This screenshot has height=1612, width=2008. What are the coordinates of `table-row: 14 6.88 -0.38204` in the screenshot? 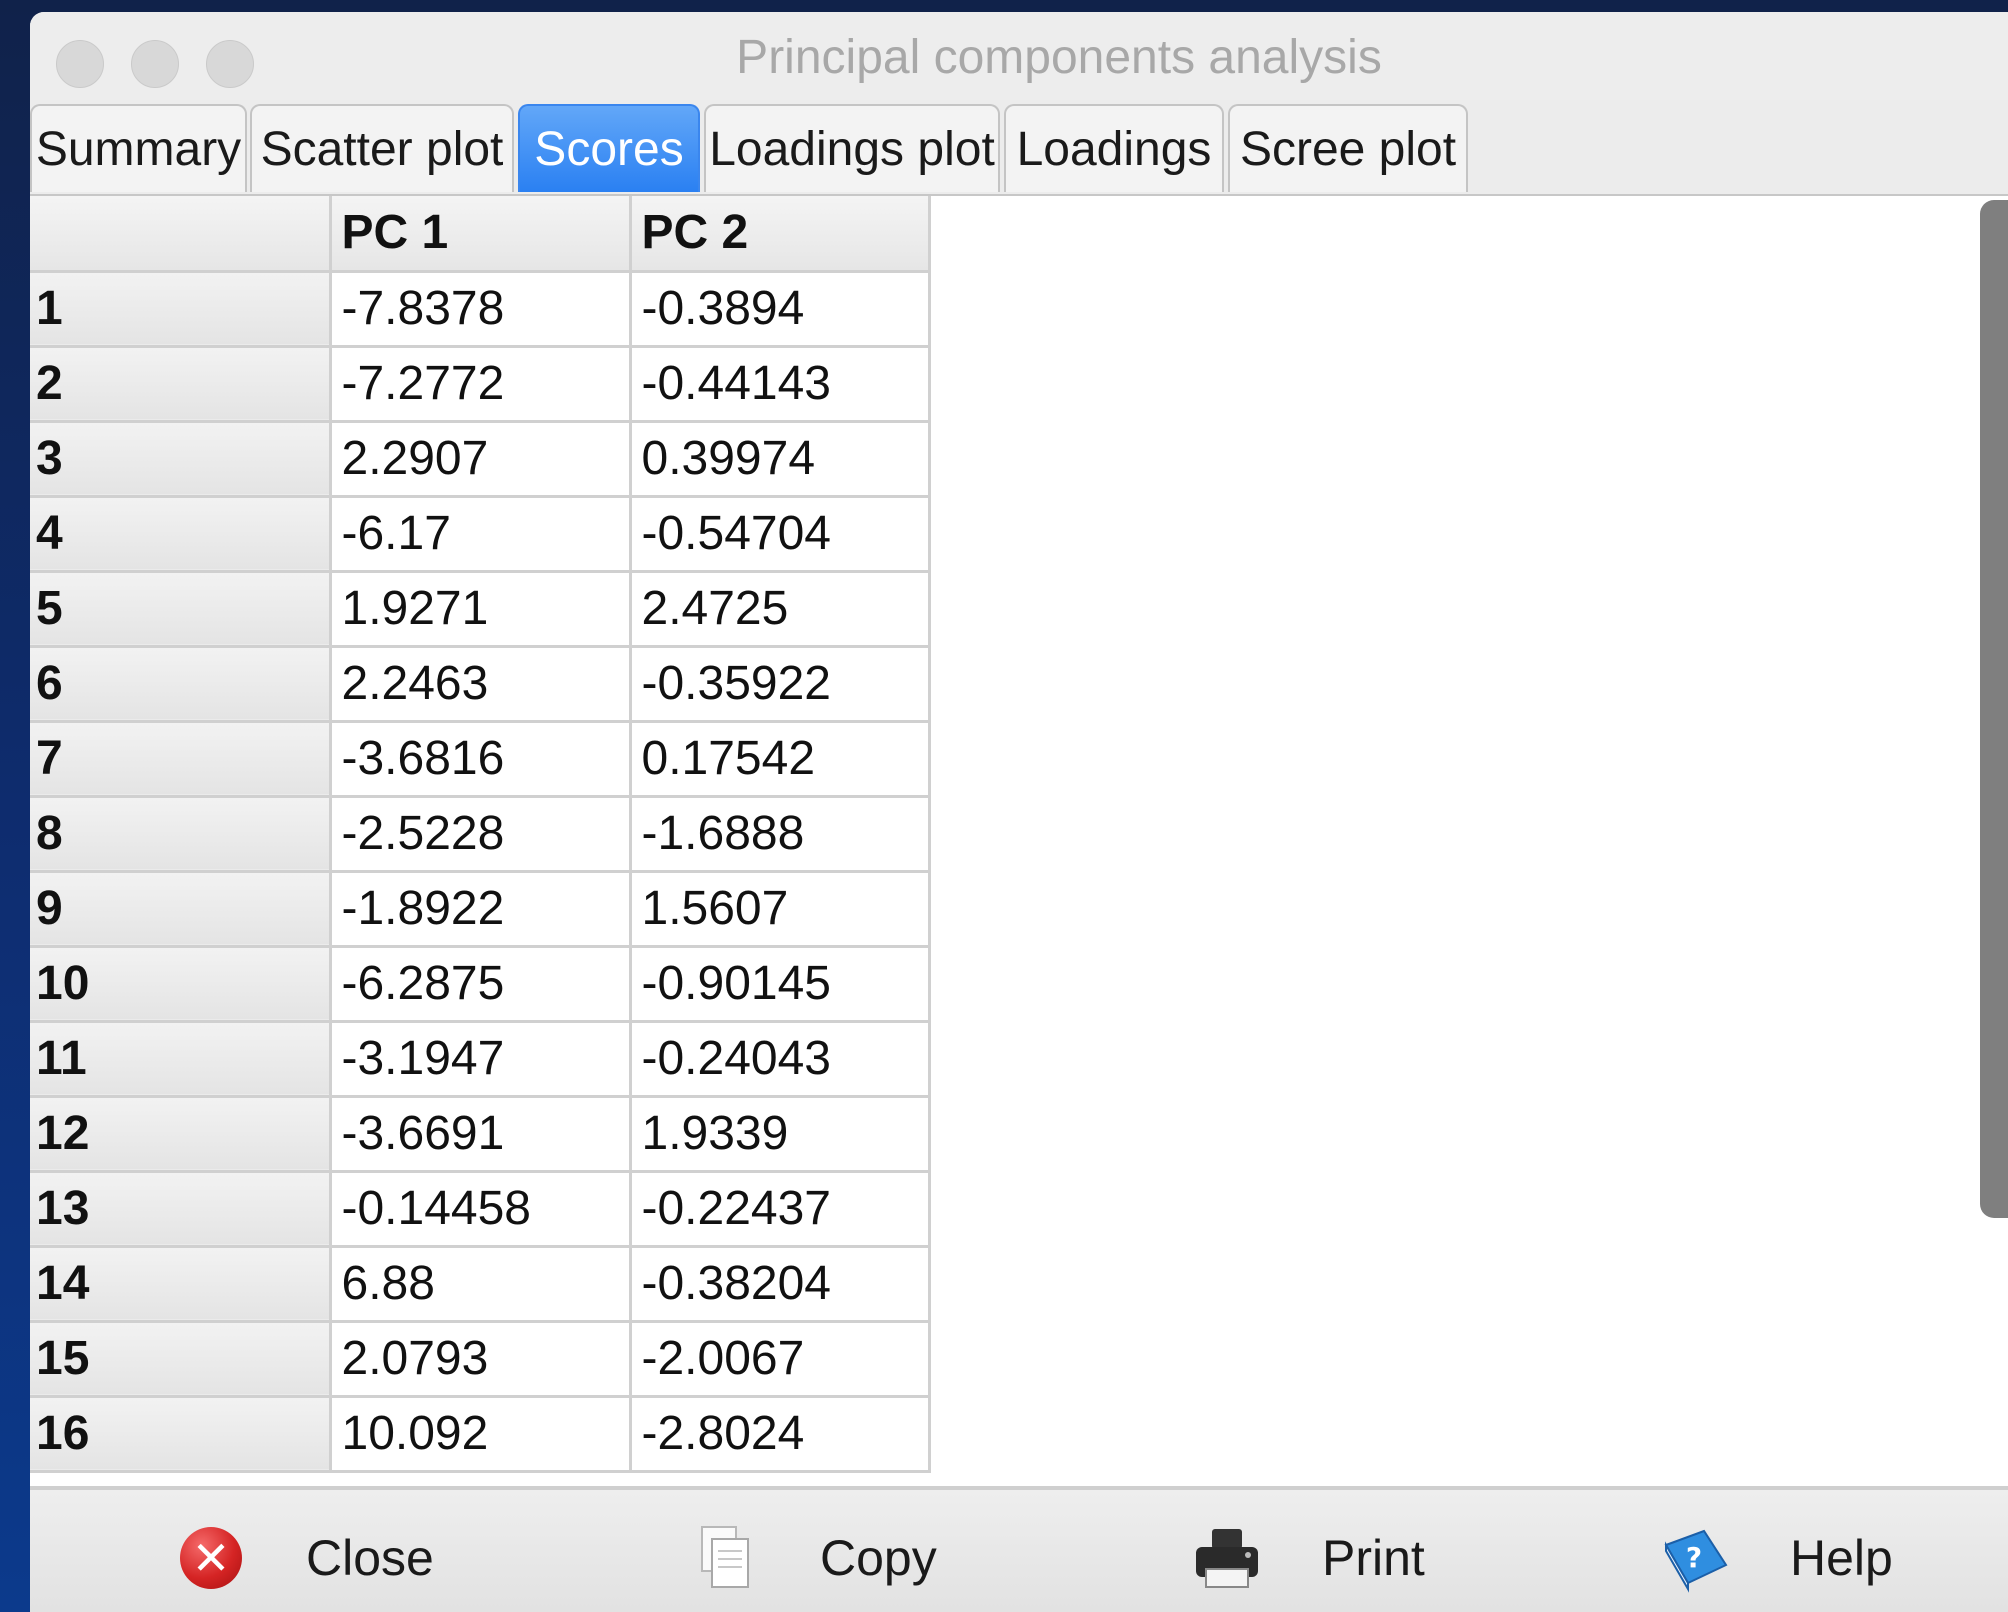 It's located at (480, 1284).